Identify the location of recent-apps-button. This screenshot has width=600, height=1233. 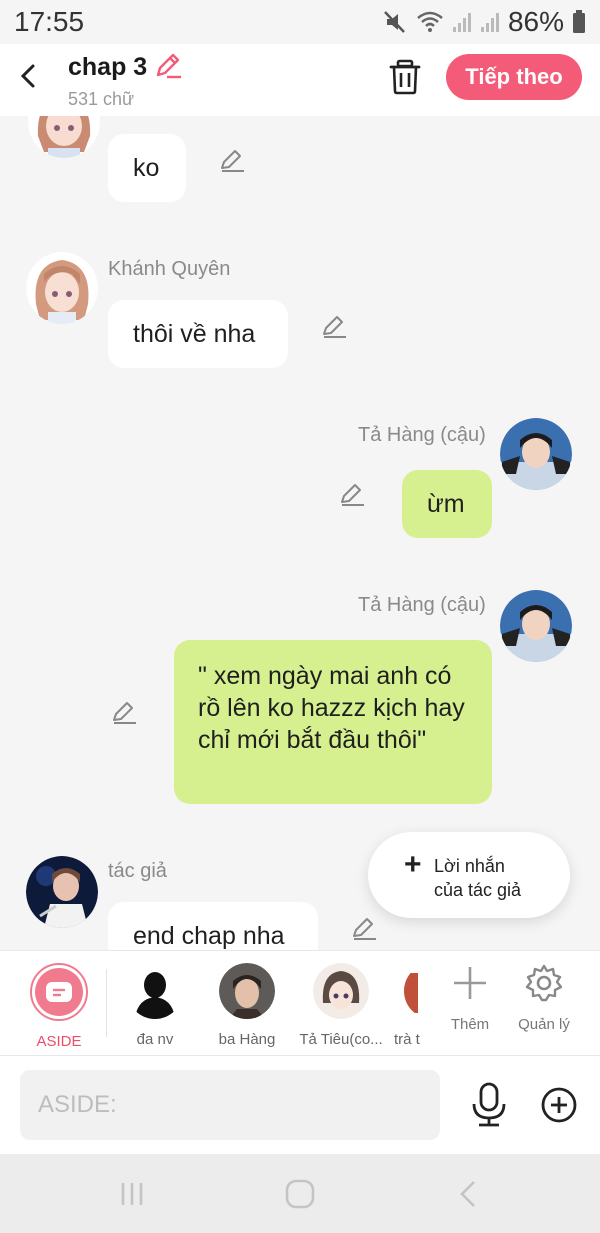
(132, 1194).